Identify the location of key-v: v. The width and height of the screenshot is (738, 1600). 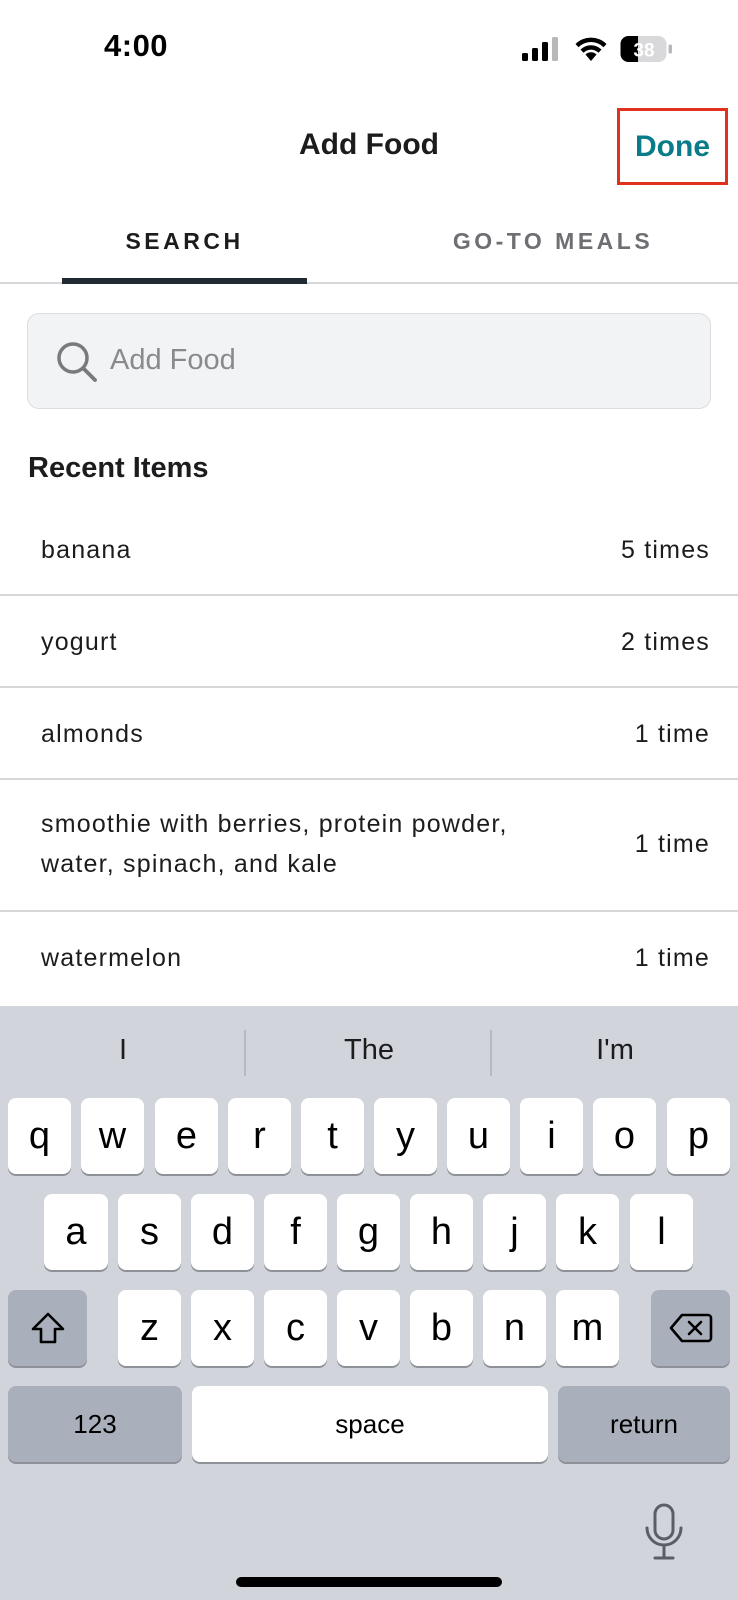
(368, 1328).